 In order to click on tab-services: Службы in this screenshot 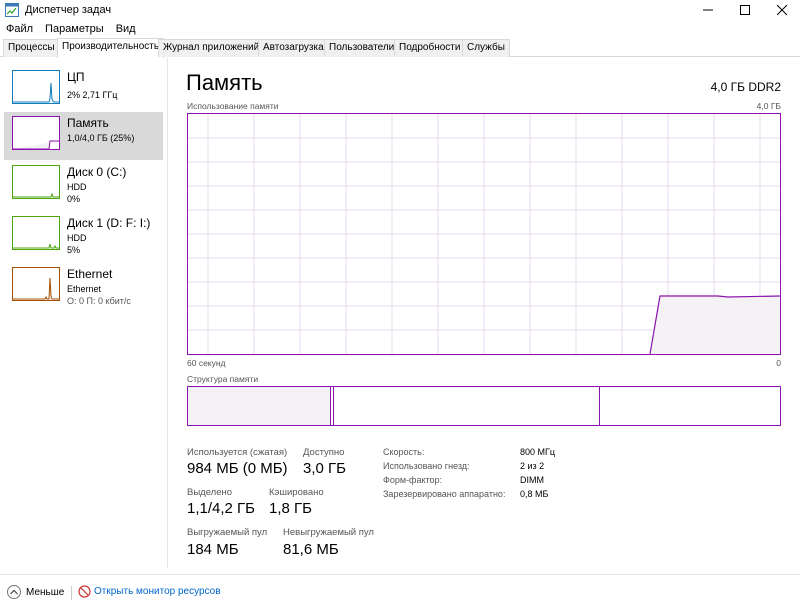, I will do `click(486, 48)`.